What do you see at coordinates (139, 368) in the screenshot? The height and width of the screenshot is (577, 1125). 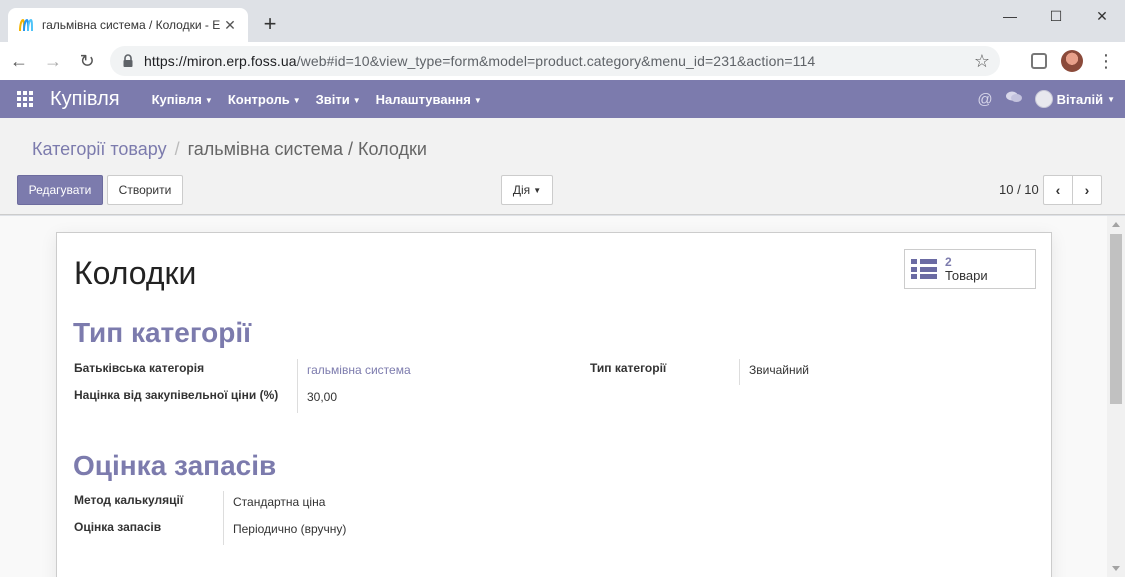 I see `parent-category-label: Батьківська категорія` at bounding box center [139, 368].